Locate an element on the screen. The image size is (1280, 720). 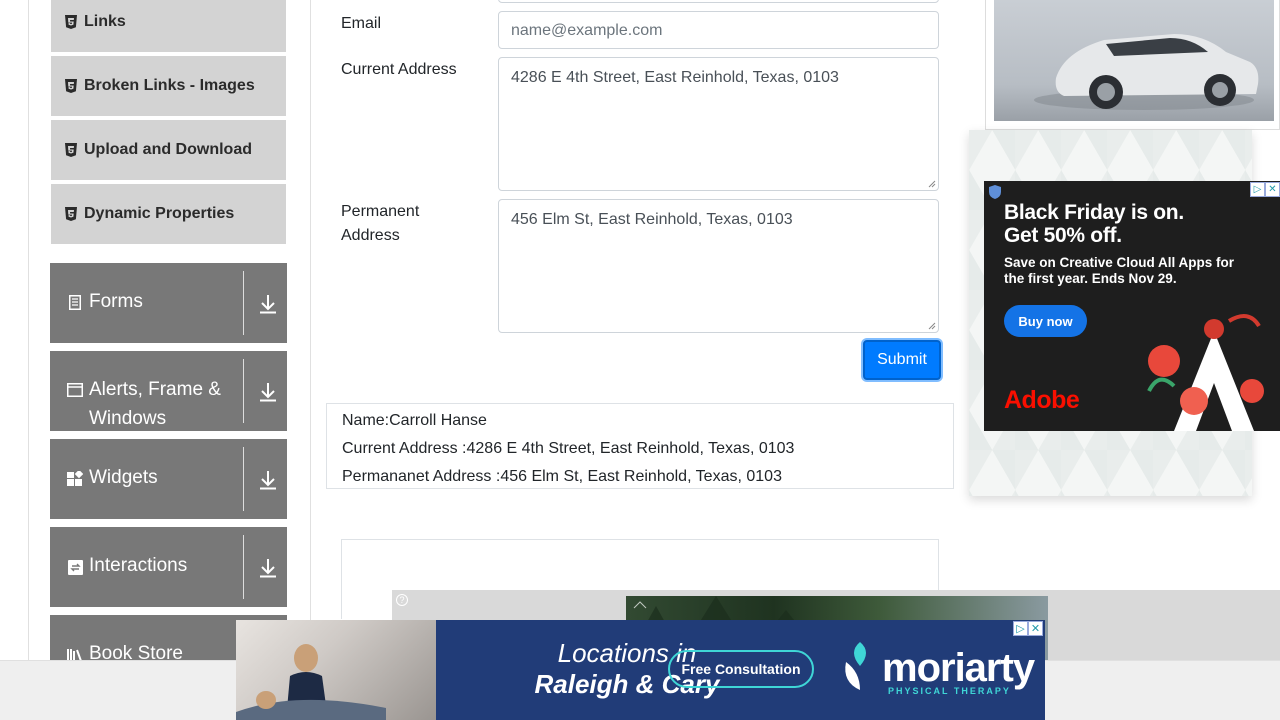
sidebar-group-interactions: Interactions is located at coordinates (168, 567).